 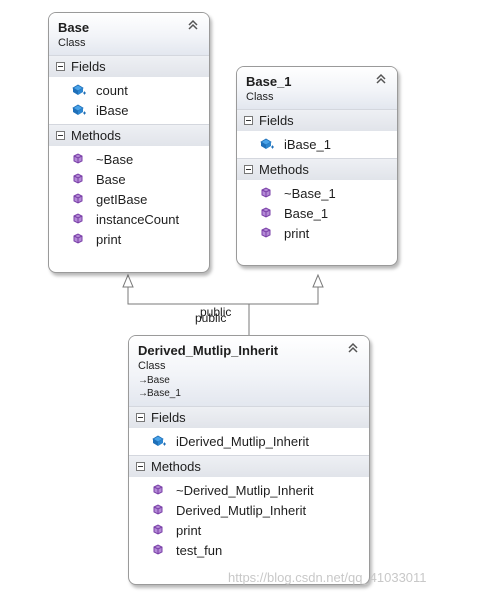 What do you see at coordinates (306, 213) in the screenshot?
I see `method-name: Base_1` at bounding box center [306, 213].